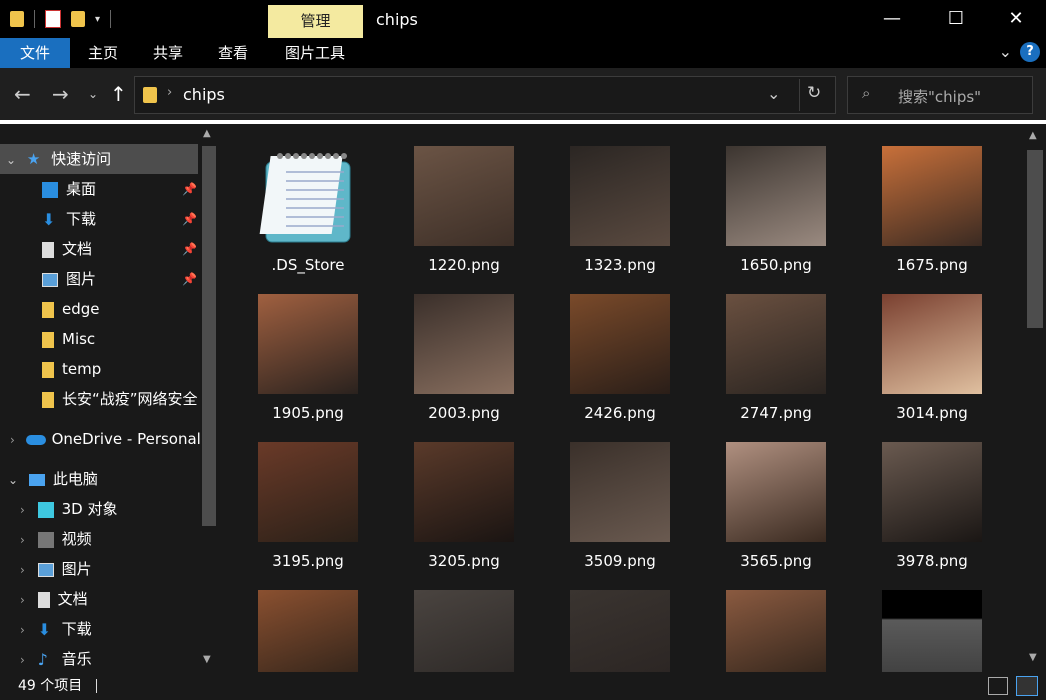  I want to click on address-row: ← → ⌄ ↑ › chips ⌄ ↻ ⌕ 搜索"chips", so click(523, 94).